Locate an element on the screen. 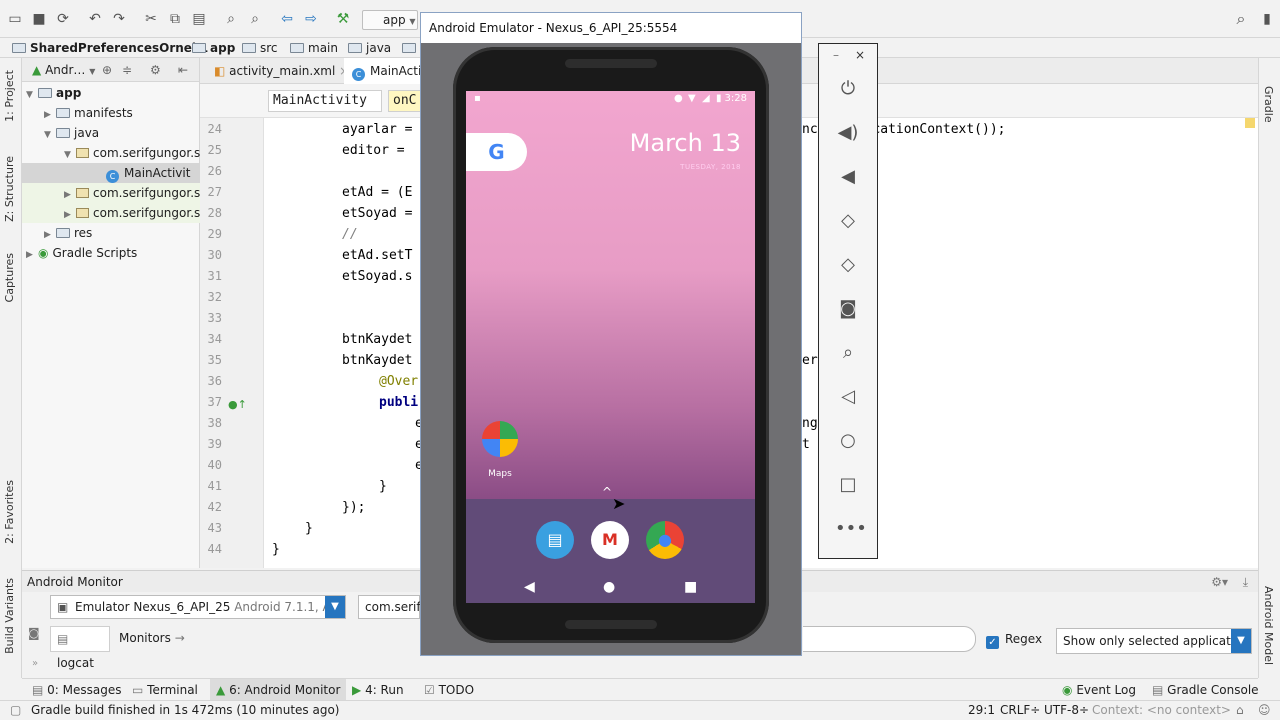 The height and width of the screenshot is (720, 1280). nav-recents-icon: ■ is located at coordinates (690, 587).